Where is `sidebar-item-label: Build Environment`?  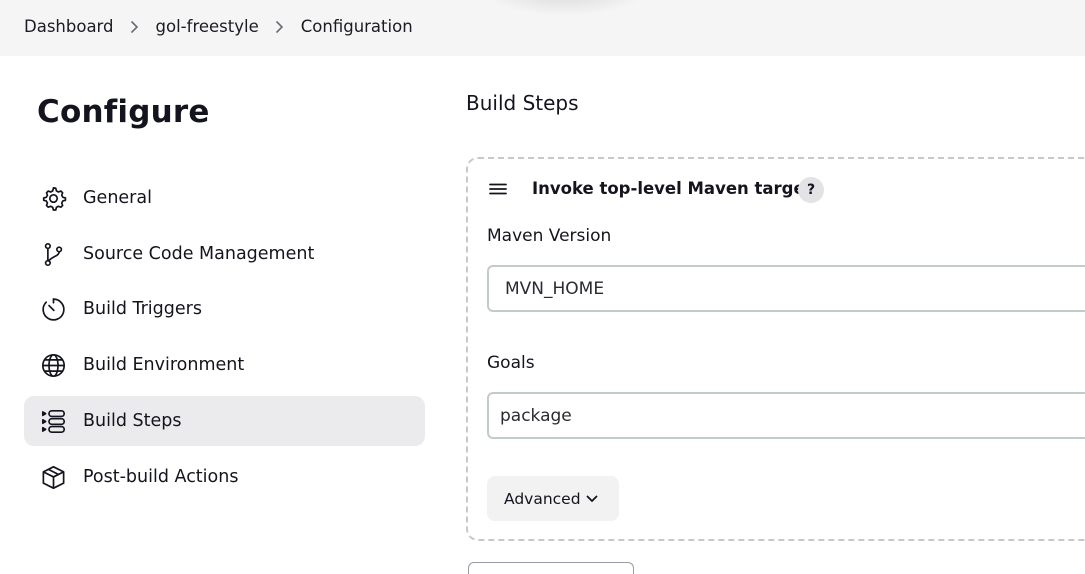 sidebar-item-label: Build Environment is located at coordinates (164, 365).